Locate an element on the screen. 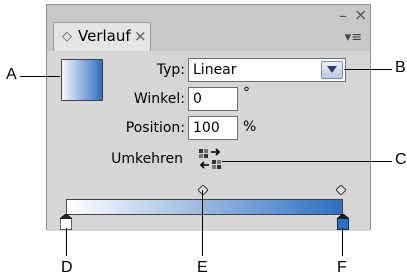  type-select-value: Linear is located at coordinates (215, 70).